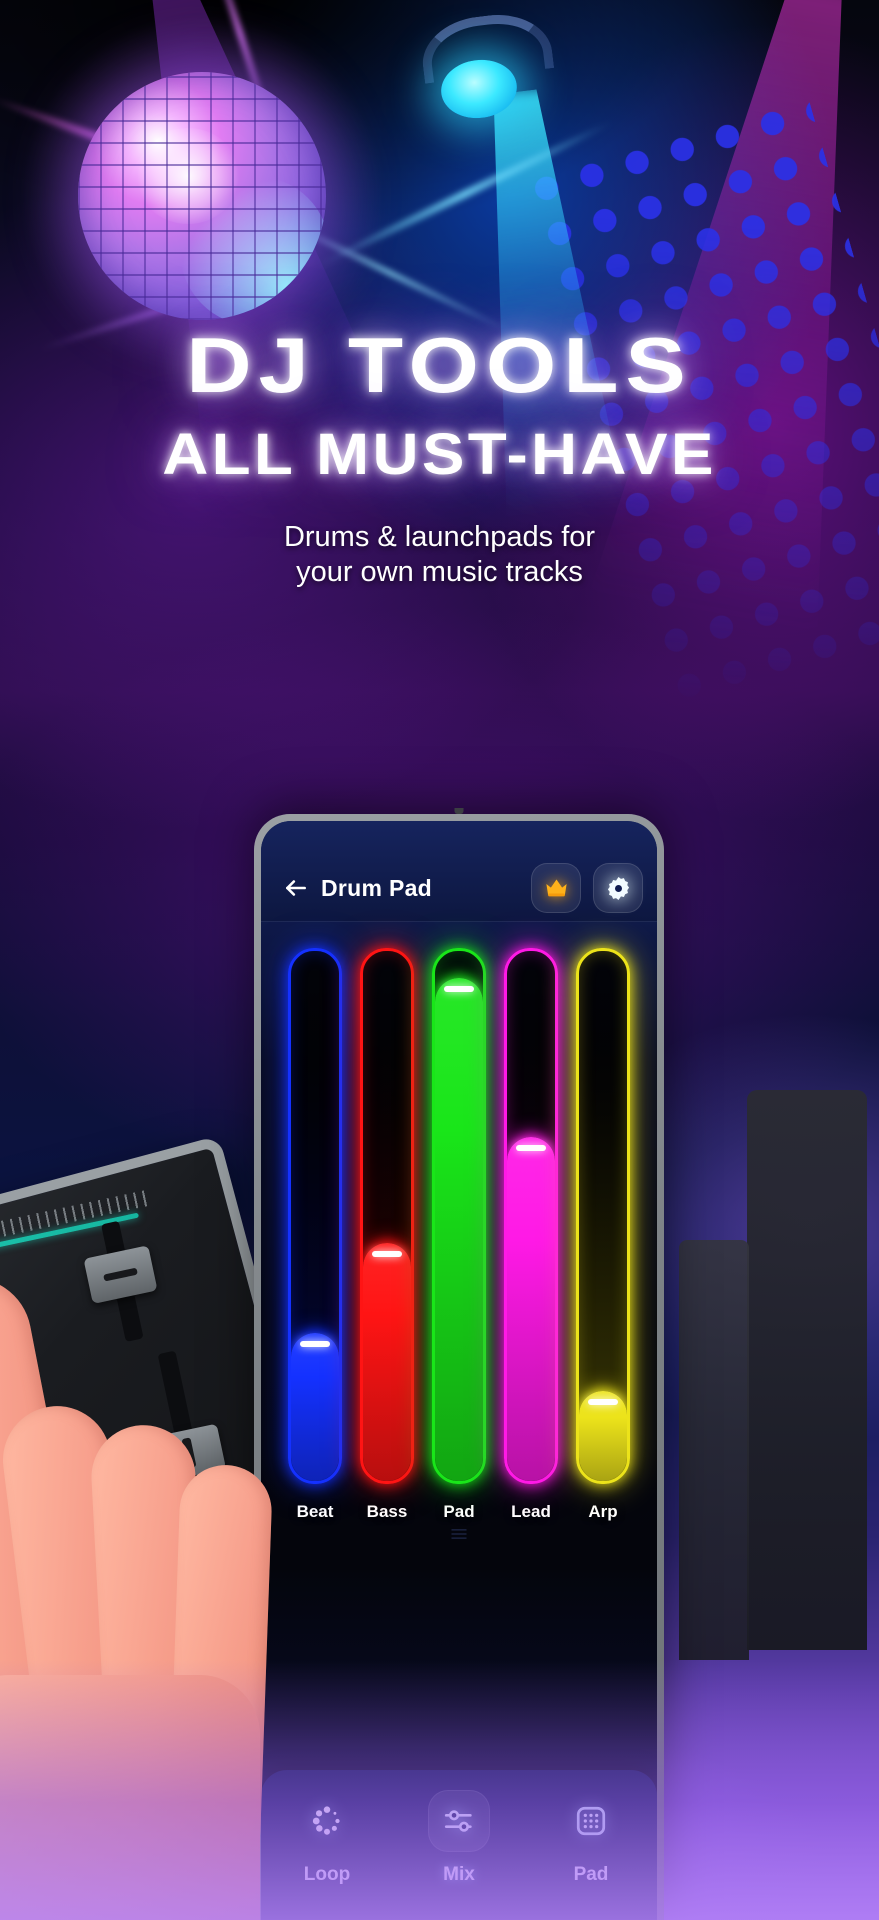 The image size is (879, 1920). What do you see at coordinates (439, 537) in the screenshot?
I see `hero-subtitle-line1: Drums & launchpads for` at bounding box center [439, 537].